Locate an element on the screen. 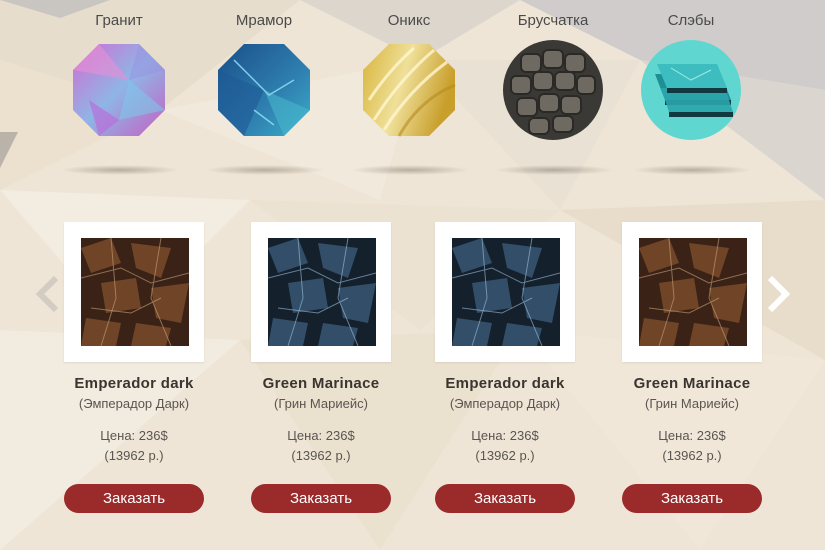 The width and height of the screenshot is (825, 550). category-marble: Мрамор is located at coordinates (264, 75).